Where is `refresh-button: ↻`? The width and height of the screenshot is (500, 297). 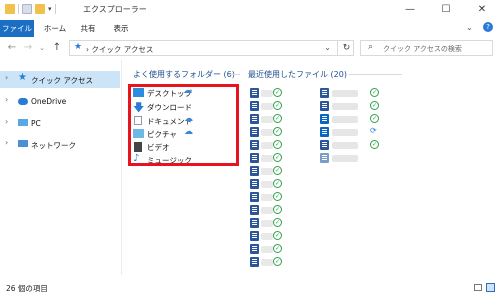 refresh-button: ↻ is located at coordinates (346, 48).